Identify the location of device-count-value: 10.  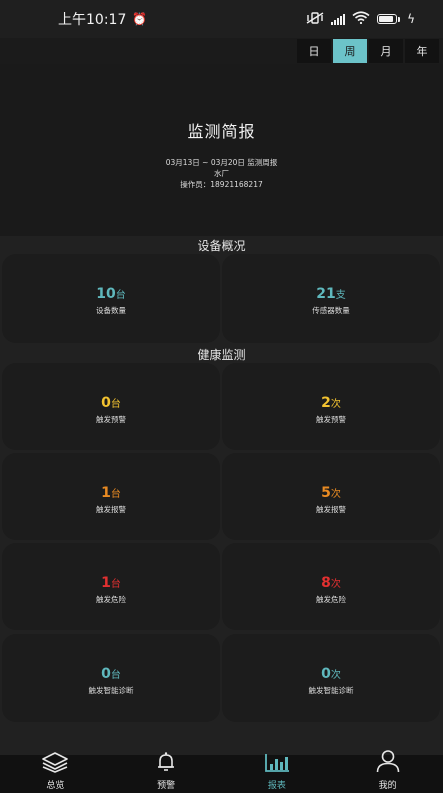
(106, 294).